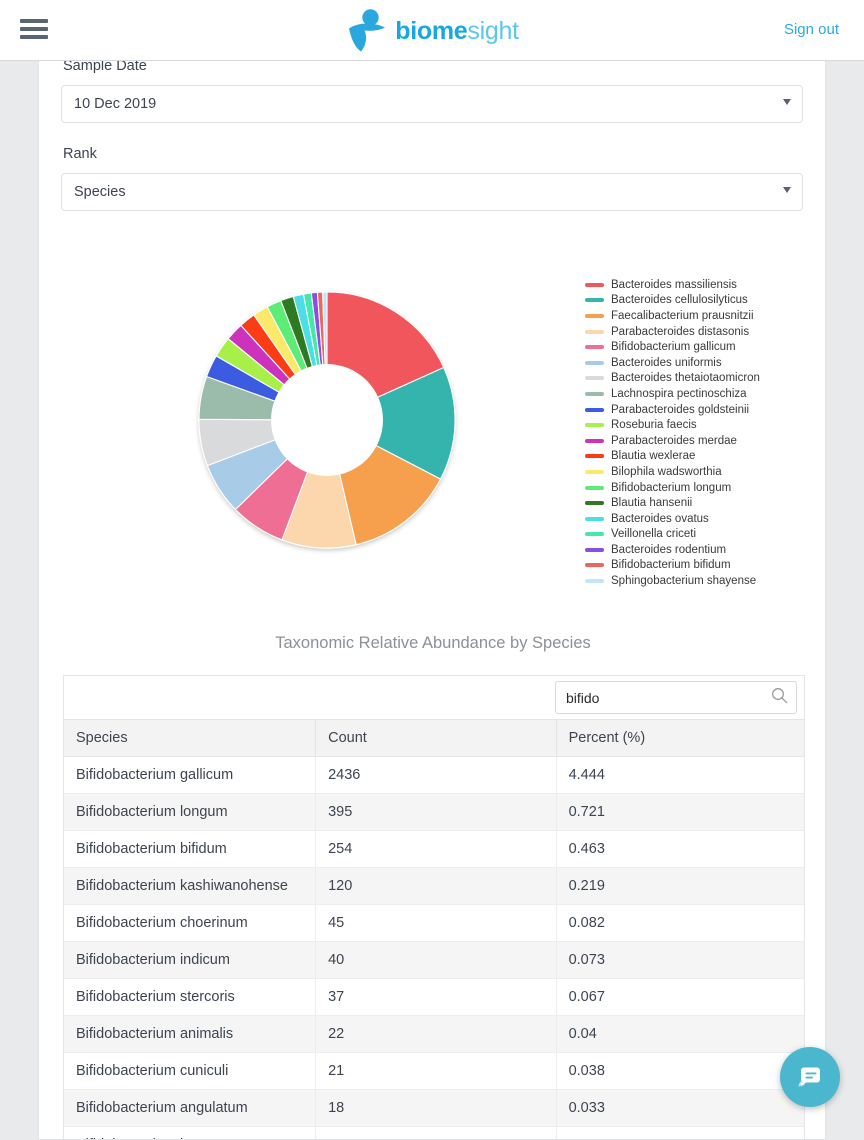 The width and height of the screenshot is (864, 1140). What do you see at coordinates (680, 1034) in the screenshot?
I see `cell-percent: 0.04` at bounding box center [680, 1034].